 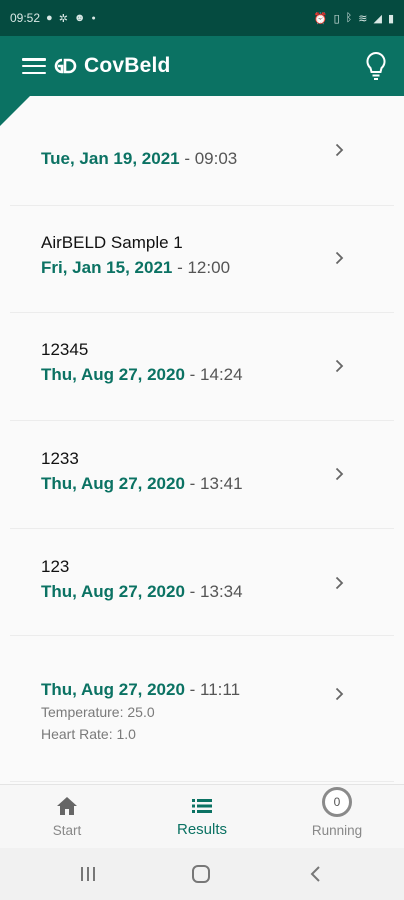 I want to click on nav-results: Results, so click(x=202, y=817).